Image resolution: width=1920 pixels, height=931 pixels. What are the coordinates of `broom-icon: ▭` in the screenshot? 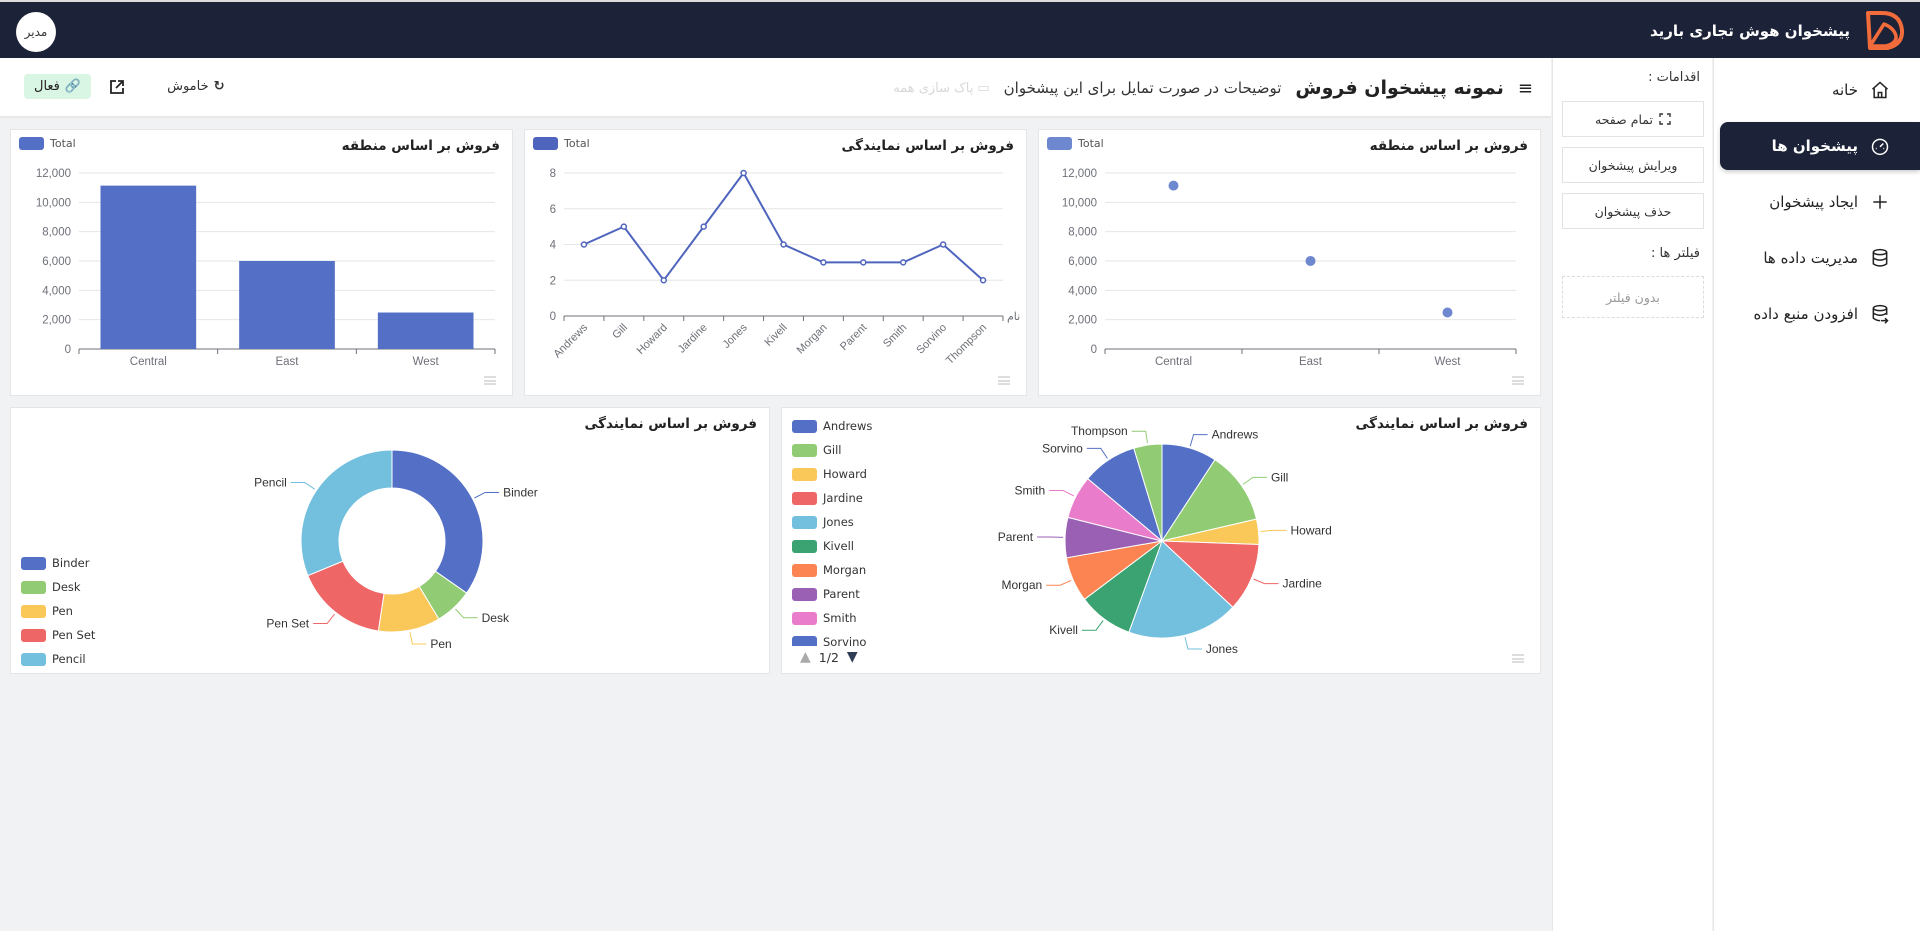 It's located at (983, 88).